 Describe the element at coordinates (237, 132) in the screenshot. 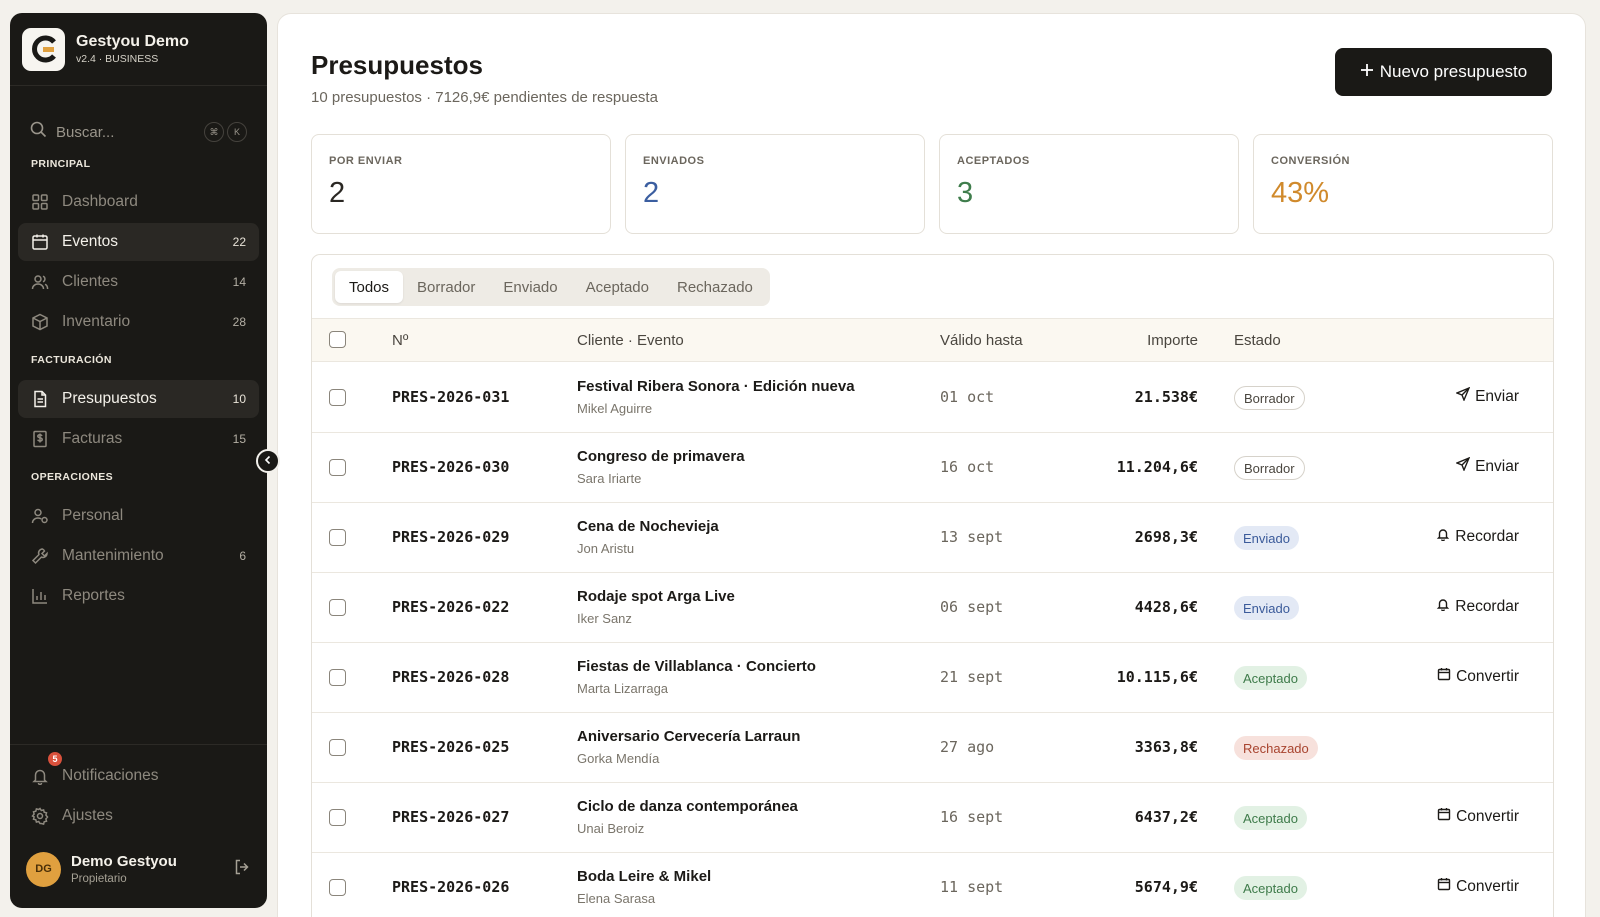

I see `shortcut-k: K` at that location.